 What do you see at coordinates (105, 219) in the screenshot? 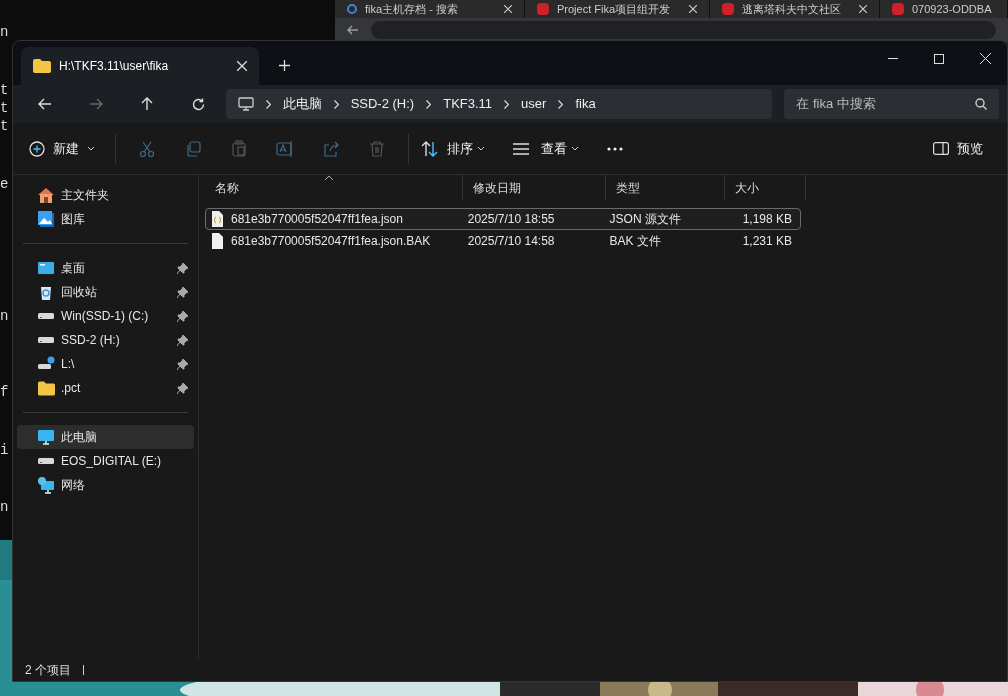
I see `sidebar-item: 图库` at bounding box center [105, 219].